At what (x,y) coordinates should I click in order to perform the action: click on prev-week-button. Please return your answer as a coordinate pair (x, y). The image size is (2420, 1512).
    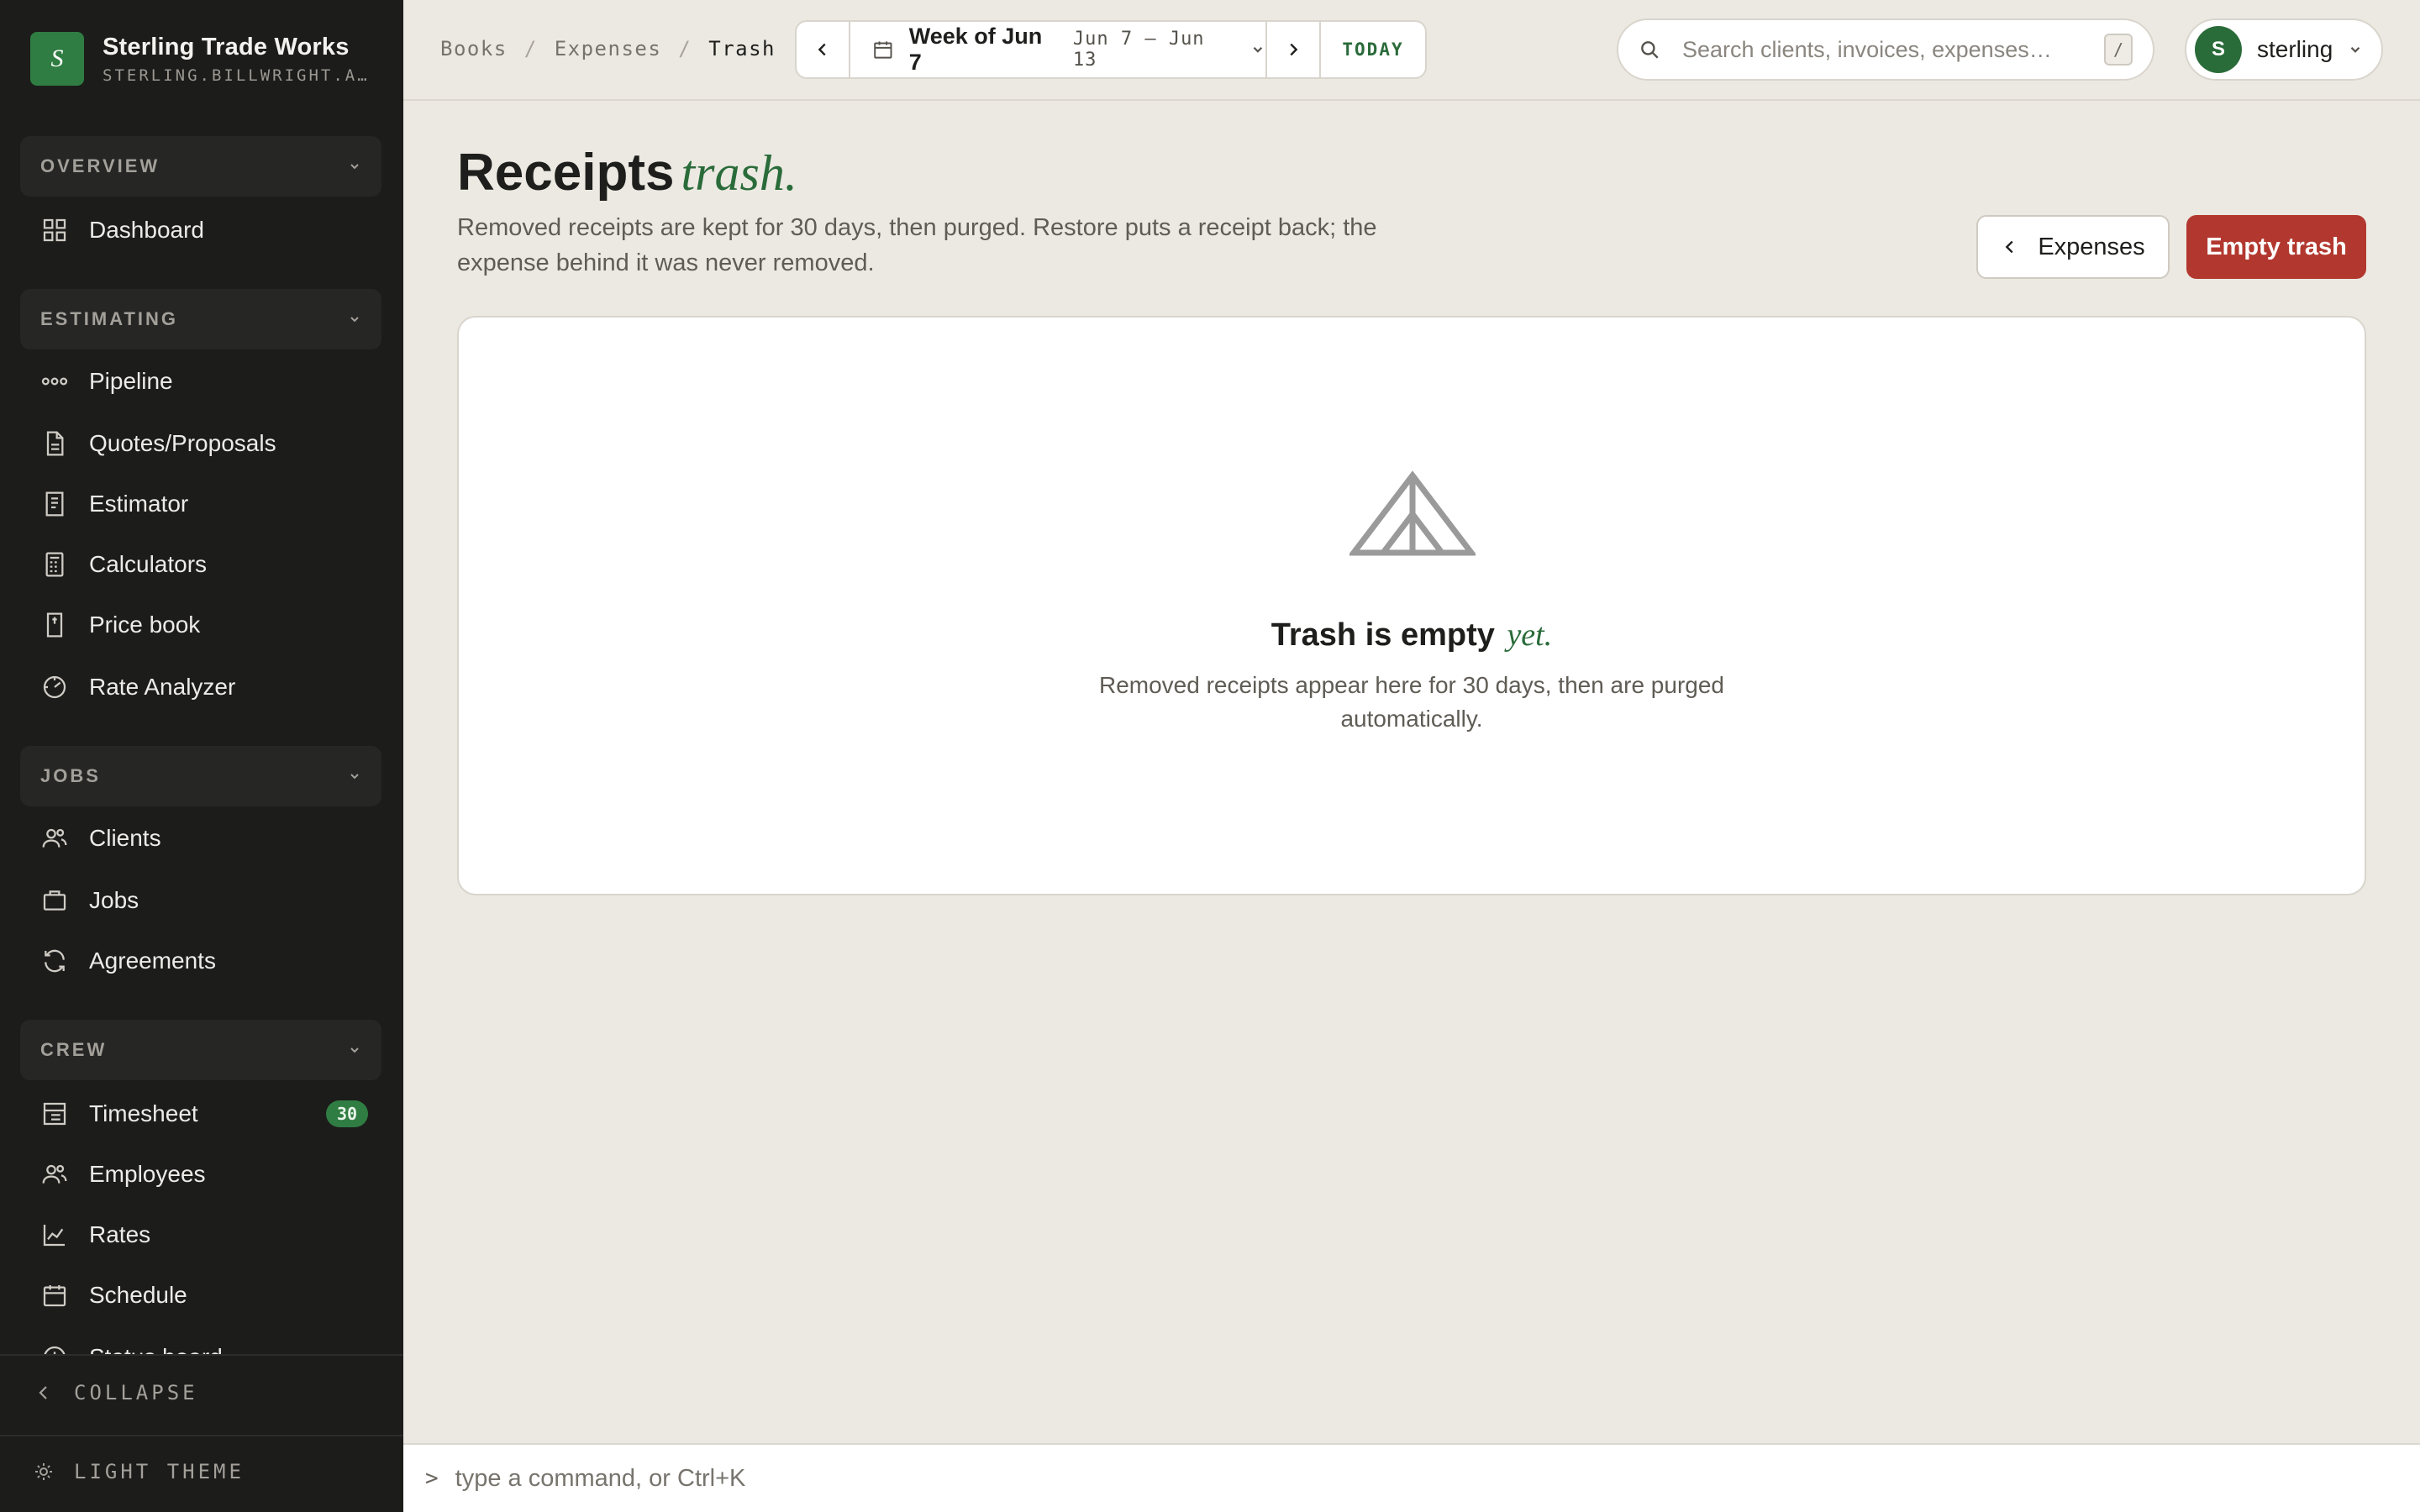
    Looking at the image, I should click on (823, 49).